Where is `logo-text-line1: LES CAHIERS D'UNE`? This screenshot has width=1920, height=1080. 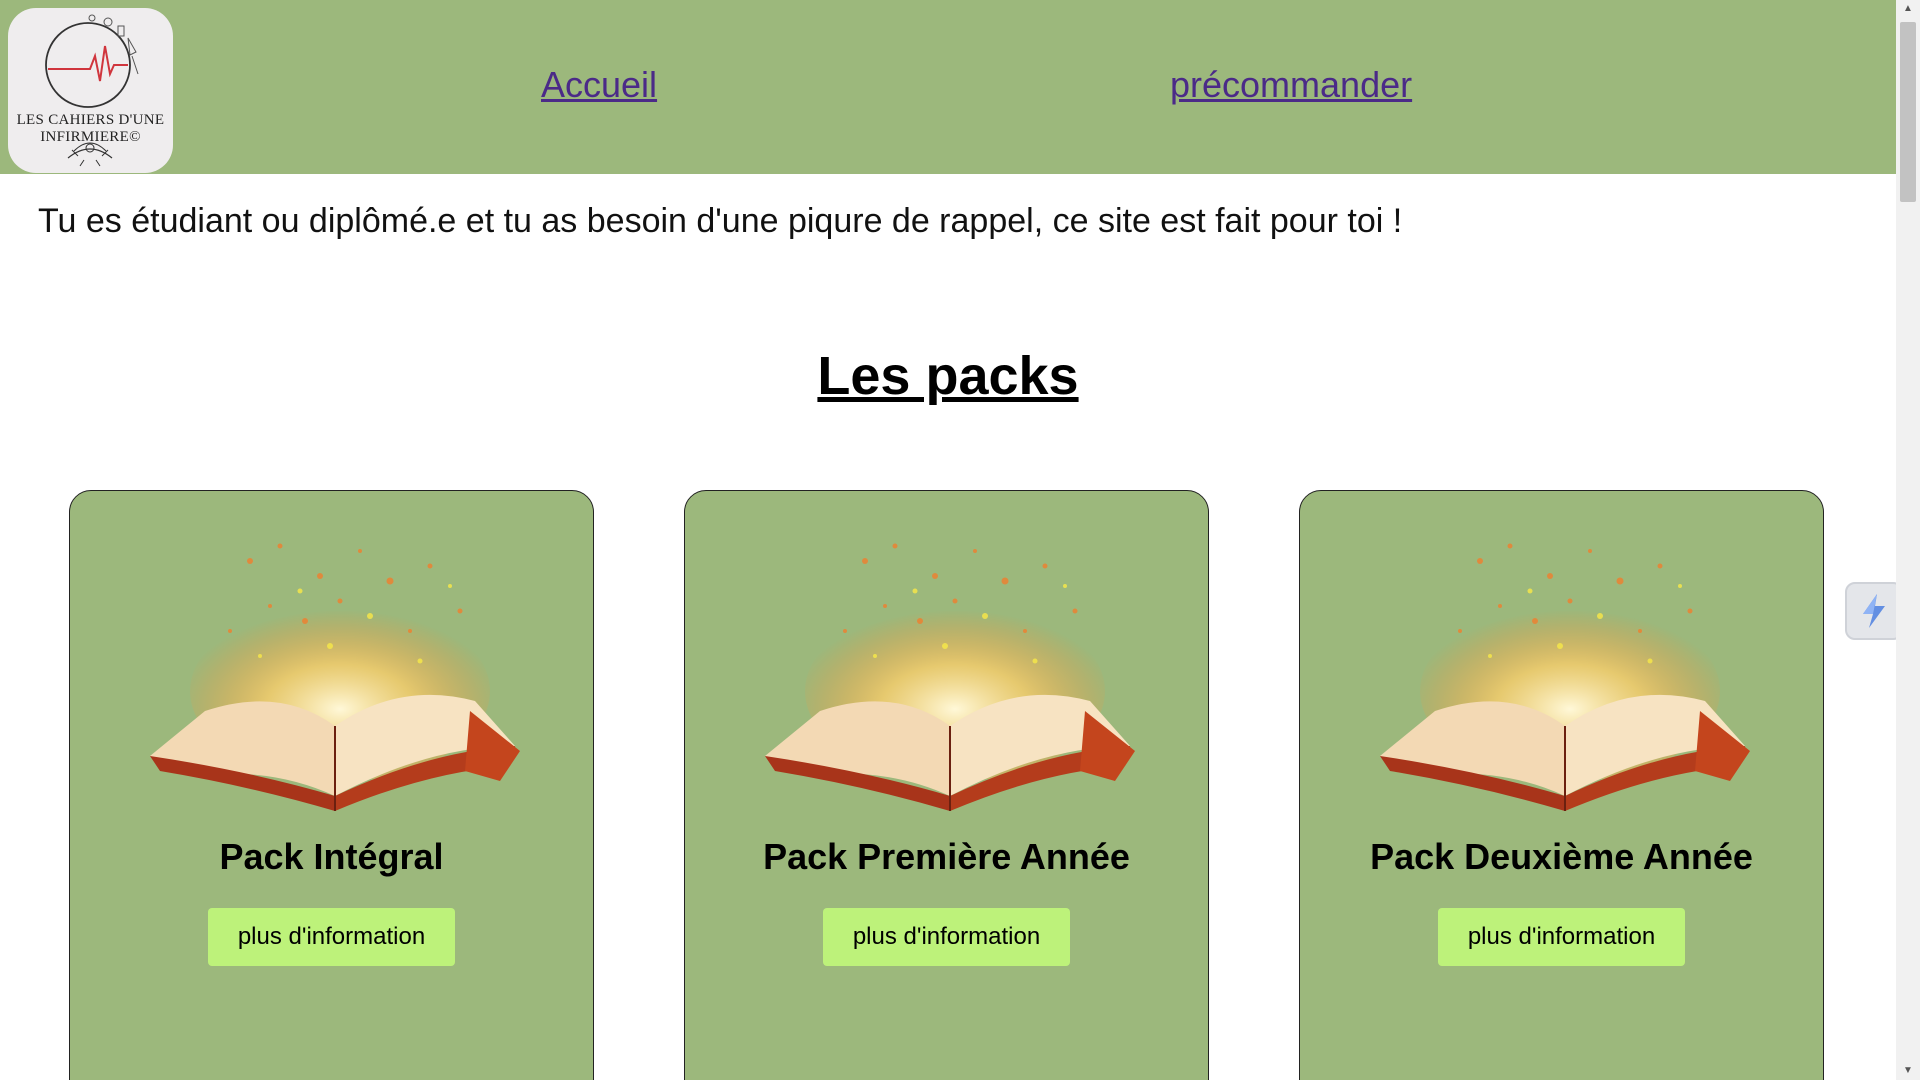
logo-text-line1: LES CAHIERS D'UNE is located at coordinates (90, 120).